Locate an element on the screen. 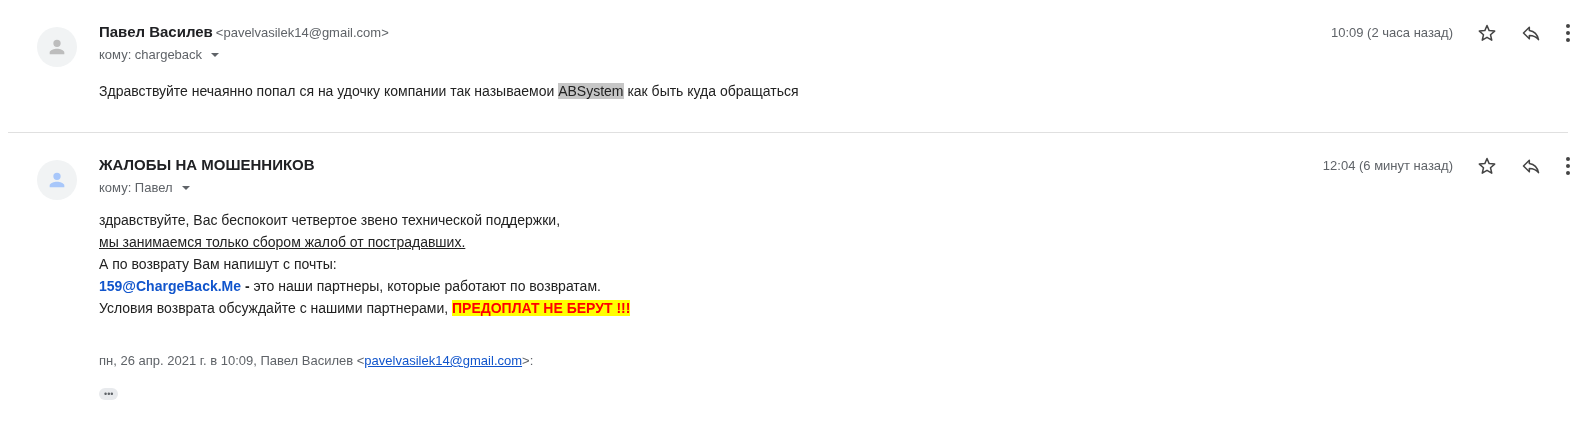 Image resolution: width=1587 pixels, height=437 pixels. message-line: мы занимаемся только сбором жалоб от пострадавших. is located at coordinates (282, 242).